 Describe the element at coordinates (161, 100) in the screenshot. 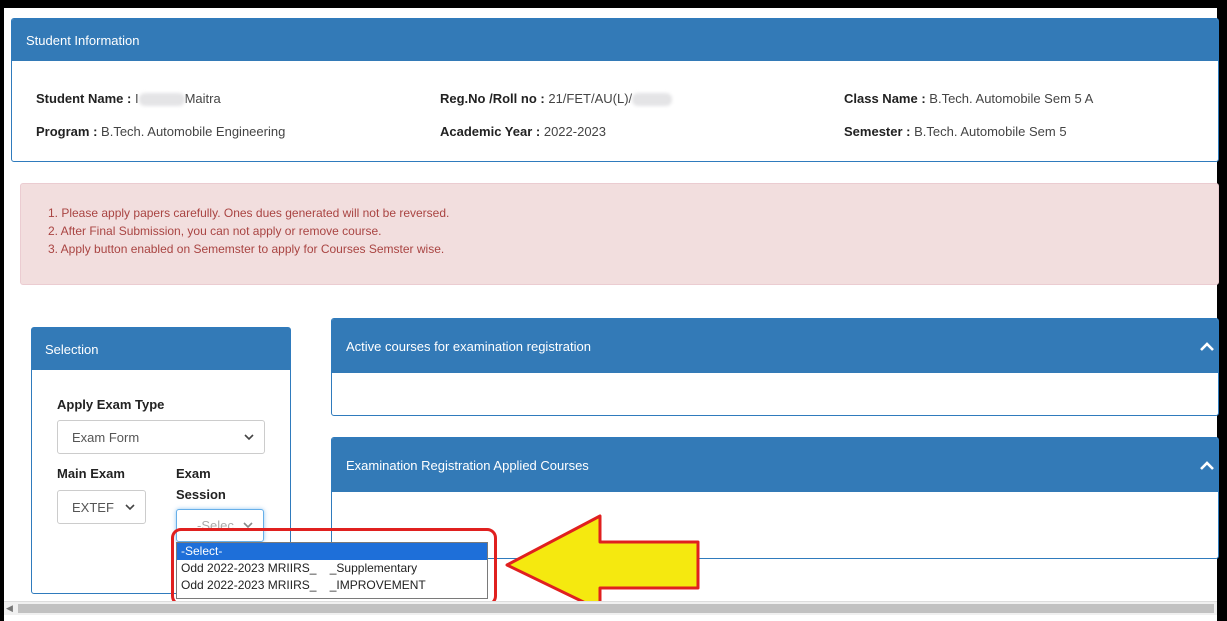

I see `redacted-name` at that location.